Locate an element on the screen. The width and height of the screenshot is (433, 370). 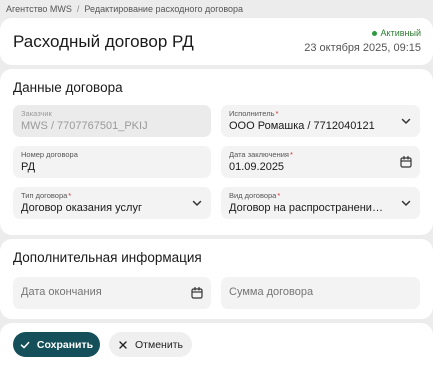
section-title-additional: Дополнительная информация is located at coordinates (107, 257).